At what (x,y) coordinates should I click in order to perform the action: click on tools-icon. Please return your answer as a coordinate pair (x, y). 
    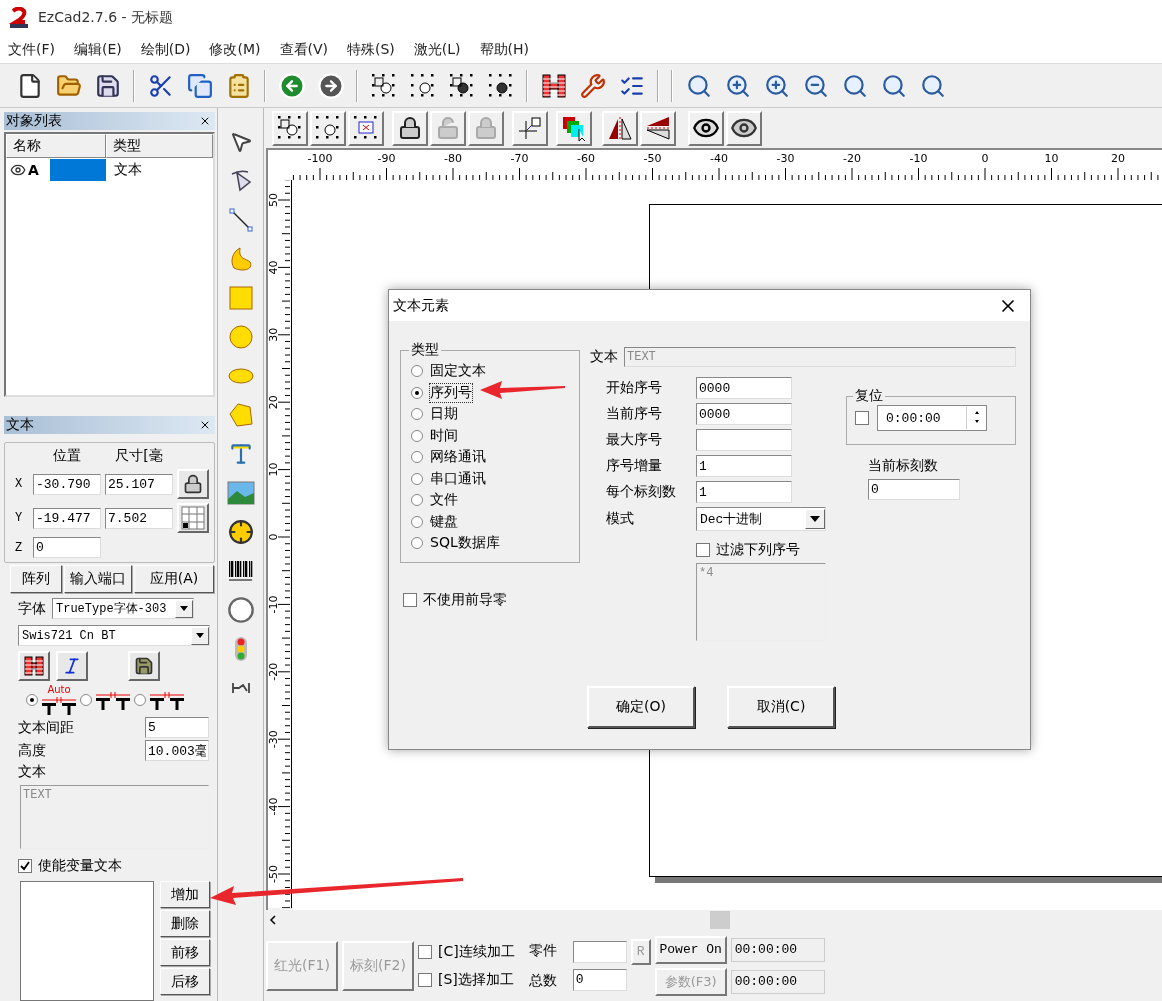
    Looking at the image, I should click on (592, 85).